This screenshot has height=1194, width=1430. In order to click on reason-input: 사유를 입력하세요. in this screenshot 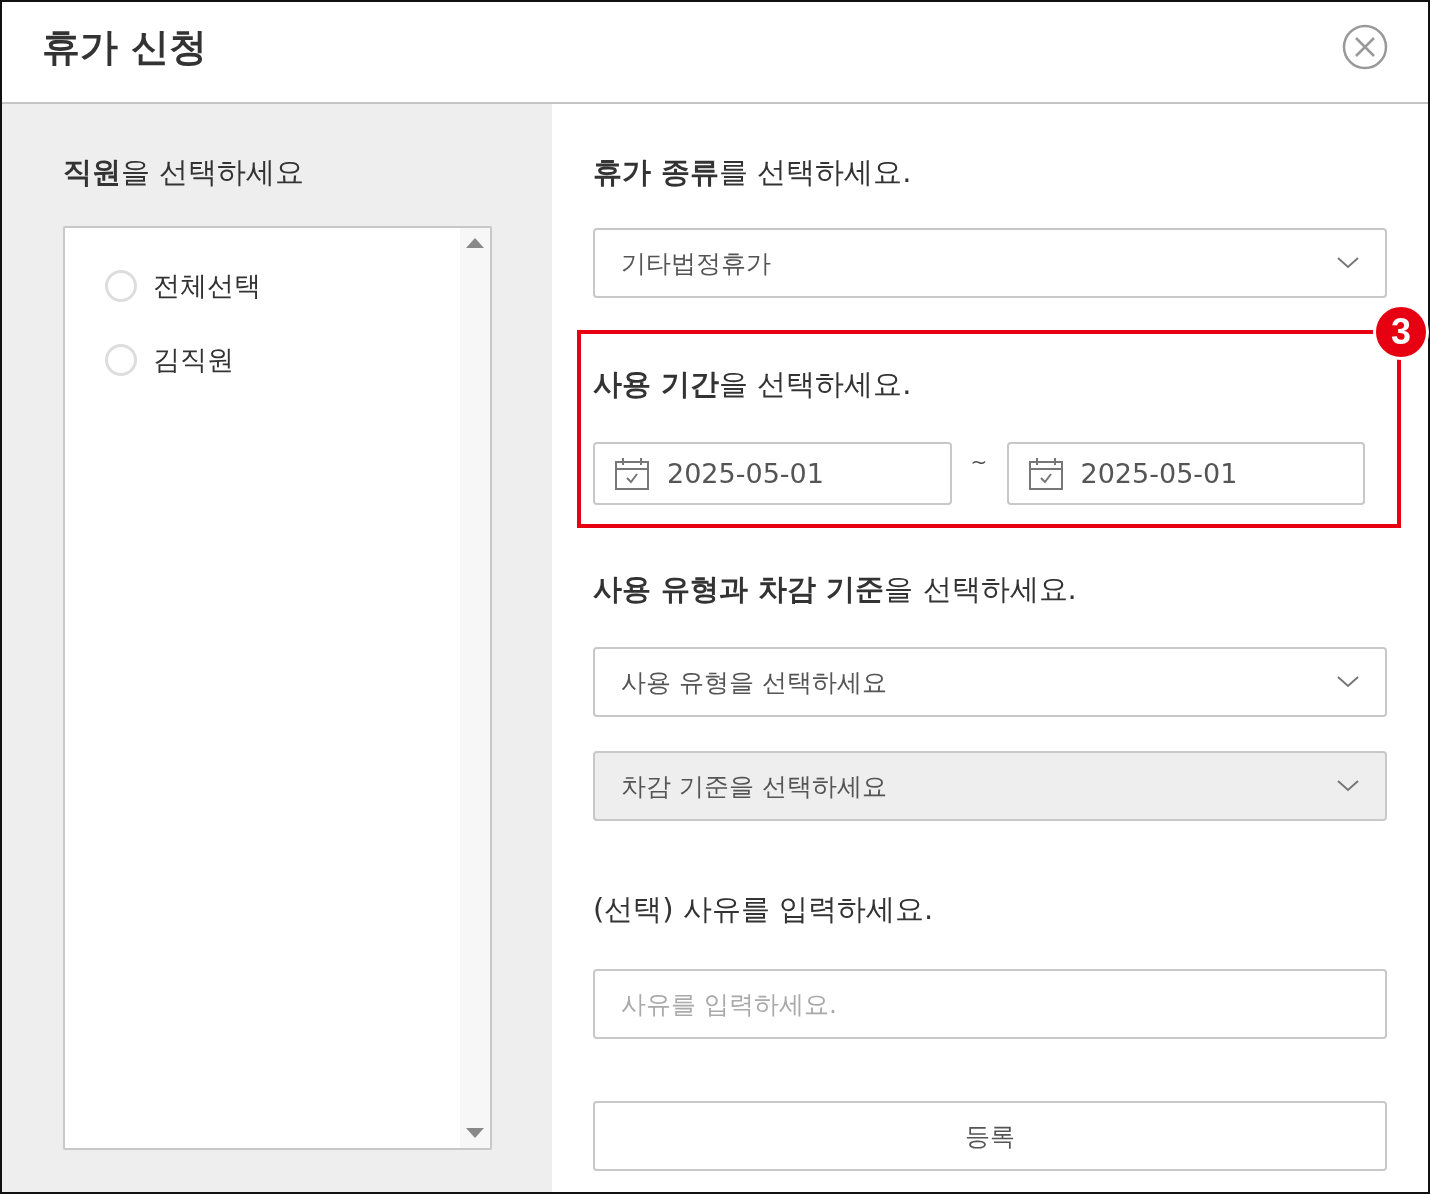, I will do `click(990, 1004)`.